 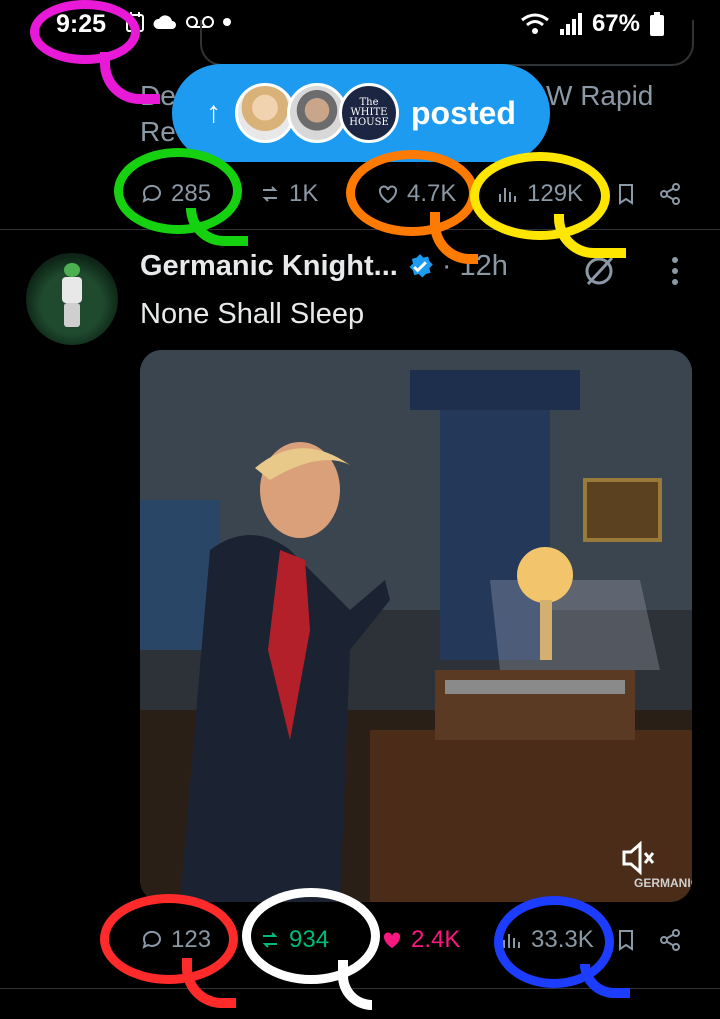 I want to click on banner-avatars: The WHITE HOUSE, so click(x=317, y=113).